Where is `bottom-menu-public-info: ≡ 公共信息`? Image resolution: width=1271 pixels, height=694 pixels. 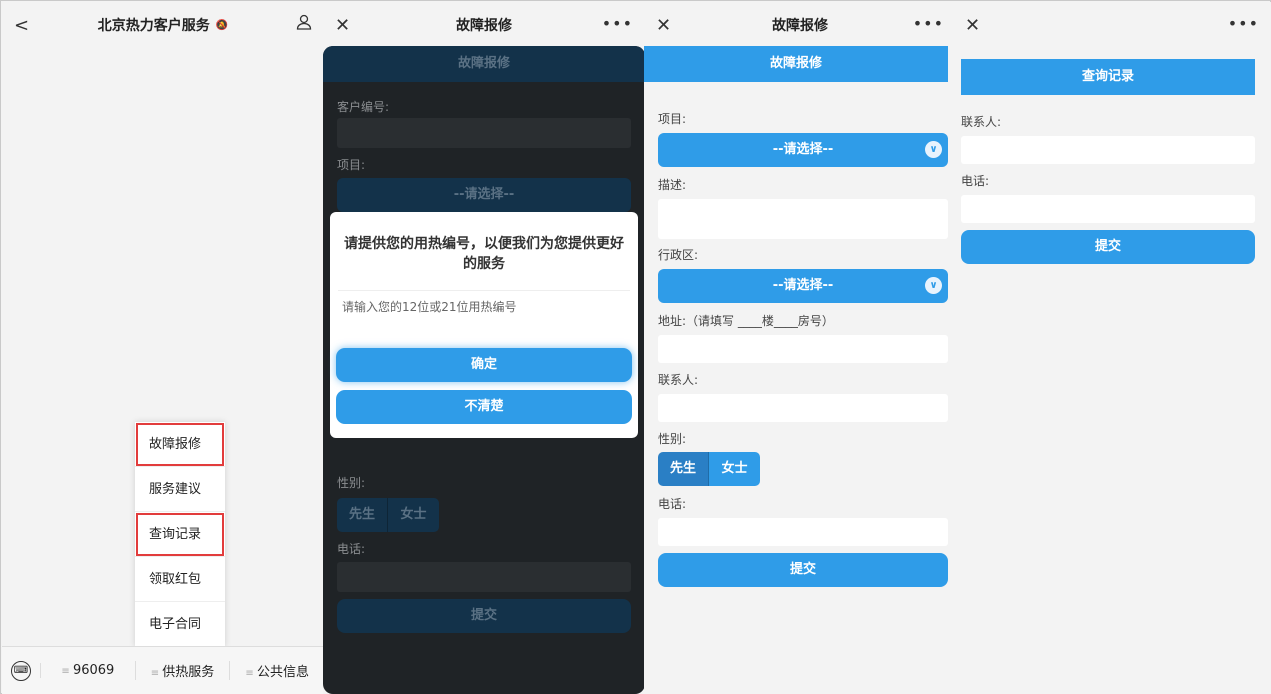
bottom-menu-public-info: ≡ 公共信息 is located at coordinates (276, 670).